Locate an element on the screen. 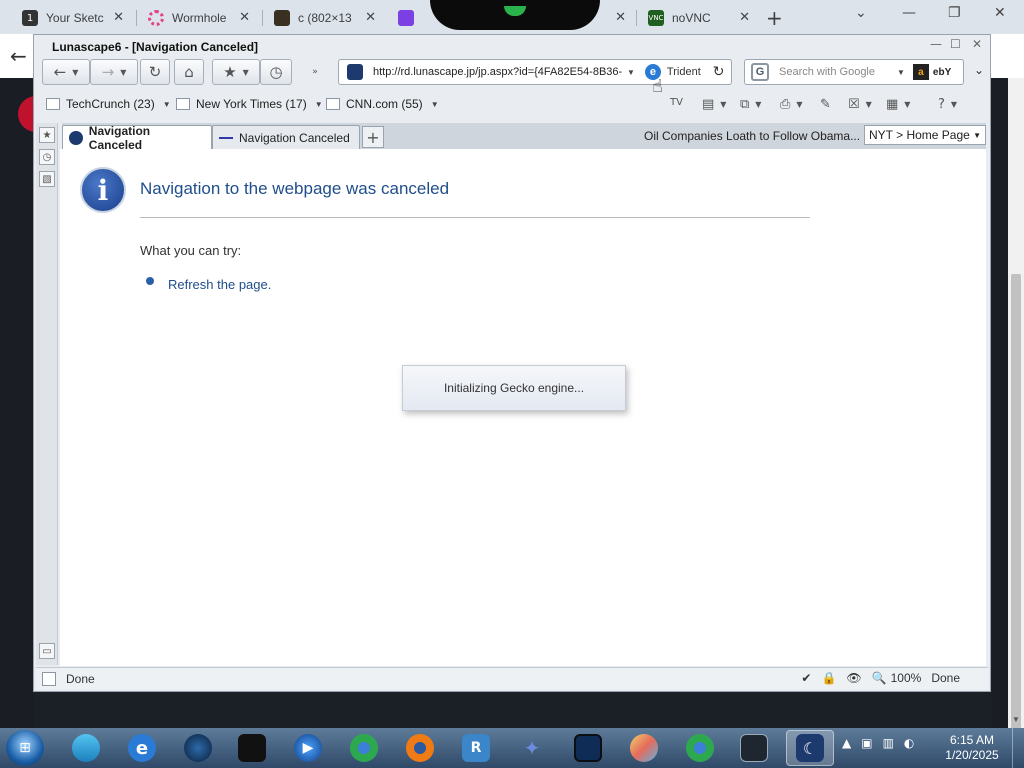 Image resolution: width=1024 pixels, height=768 pixels. refresh-page-link: Refresh the page. is located at coordinates (219, 284).